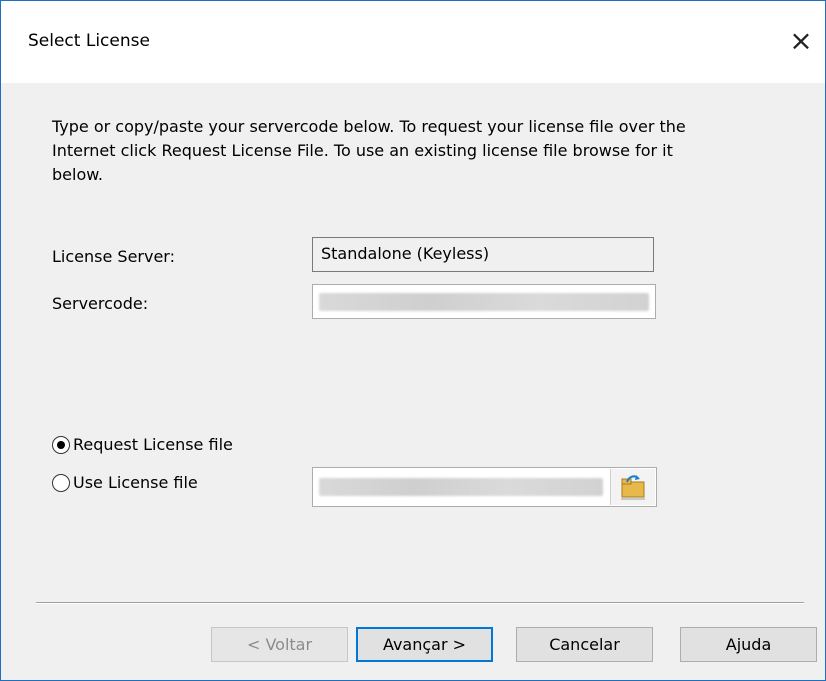 The image size is (826, 681). Describe the element at coordinates (748, 644) in the screenshot. I see `help-button: Ajuda` at that location.